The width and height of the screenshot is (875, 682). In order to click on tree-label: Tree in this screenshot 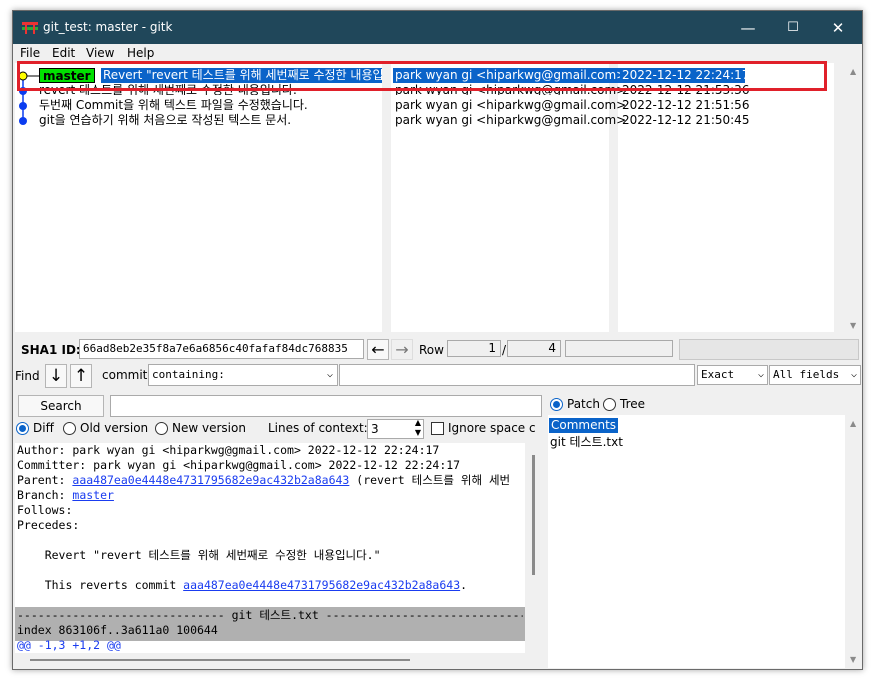, I will do `click(633, 404)`.